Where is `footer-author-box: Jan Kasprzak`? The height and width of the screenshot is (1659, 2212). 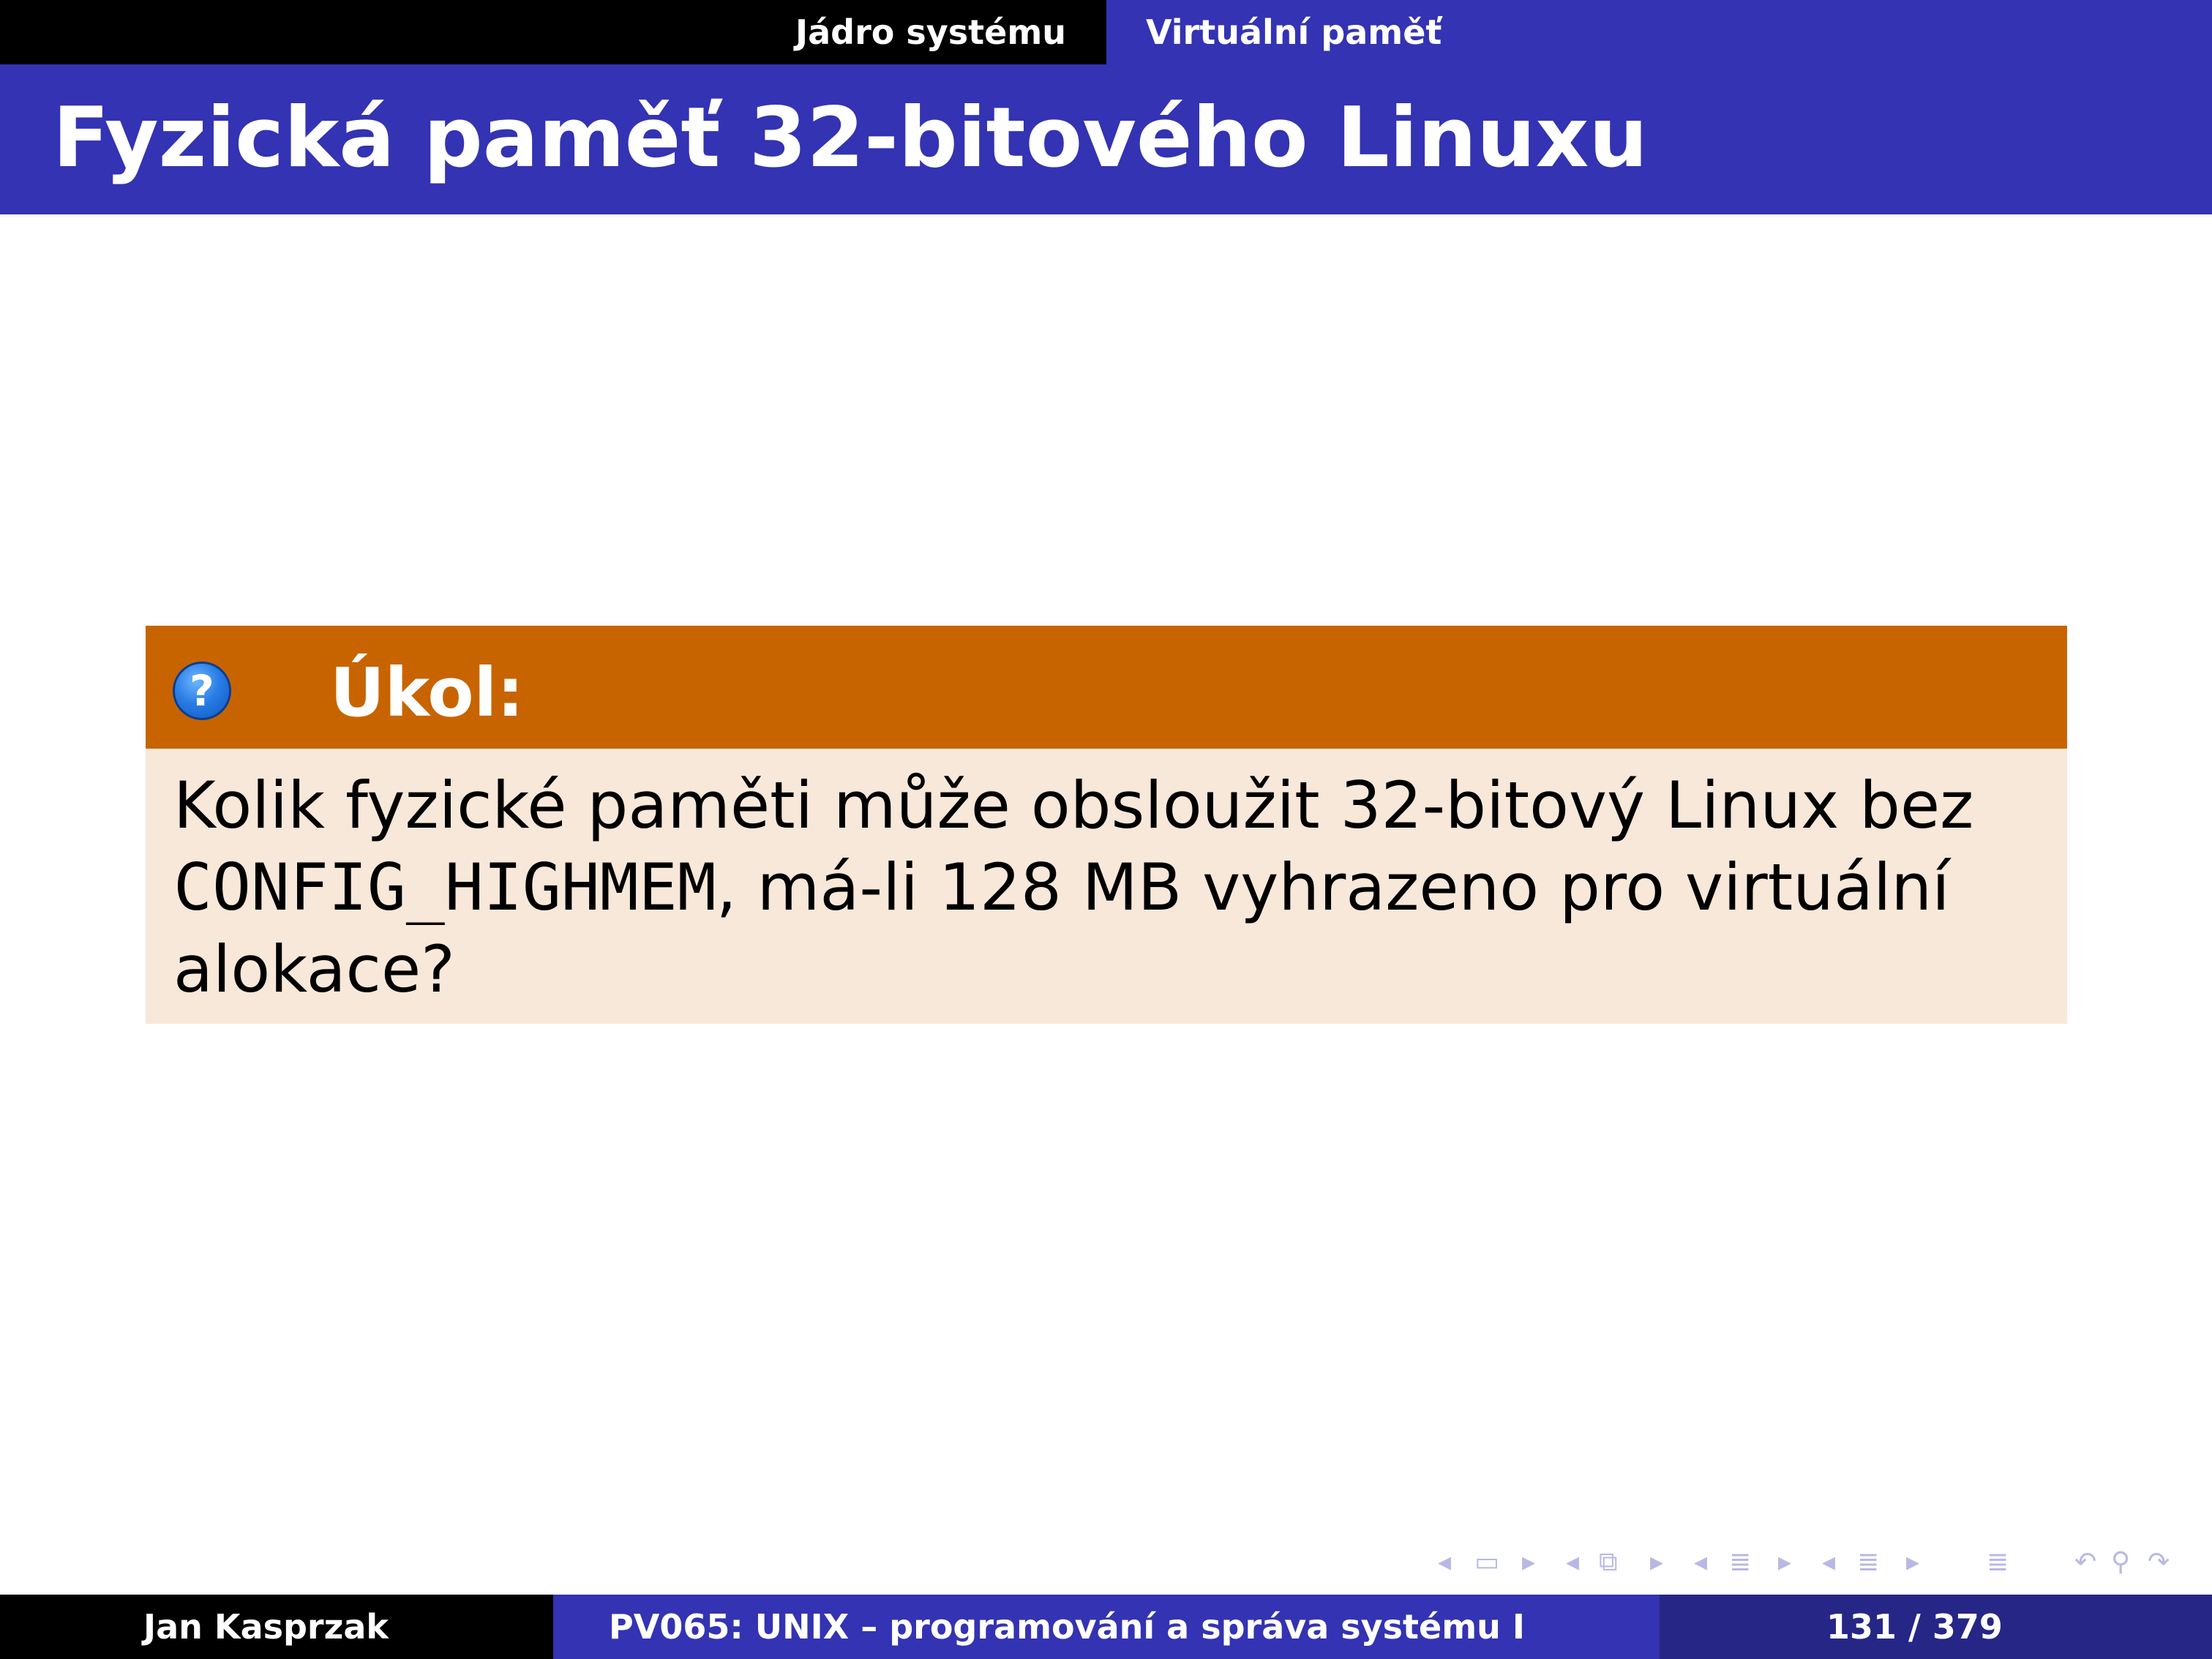 footer-author-box: Jan Kasprzak is located at coordinates (276, 1627).